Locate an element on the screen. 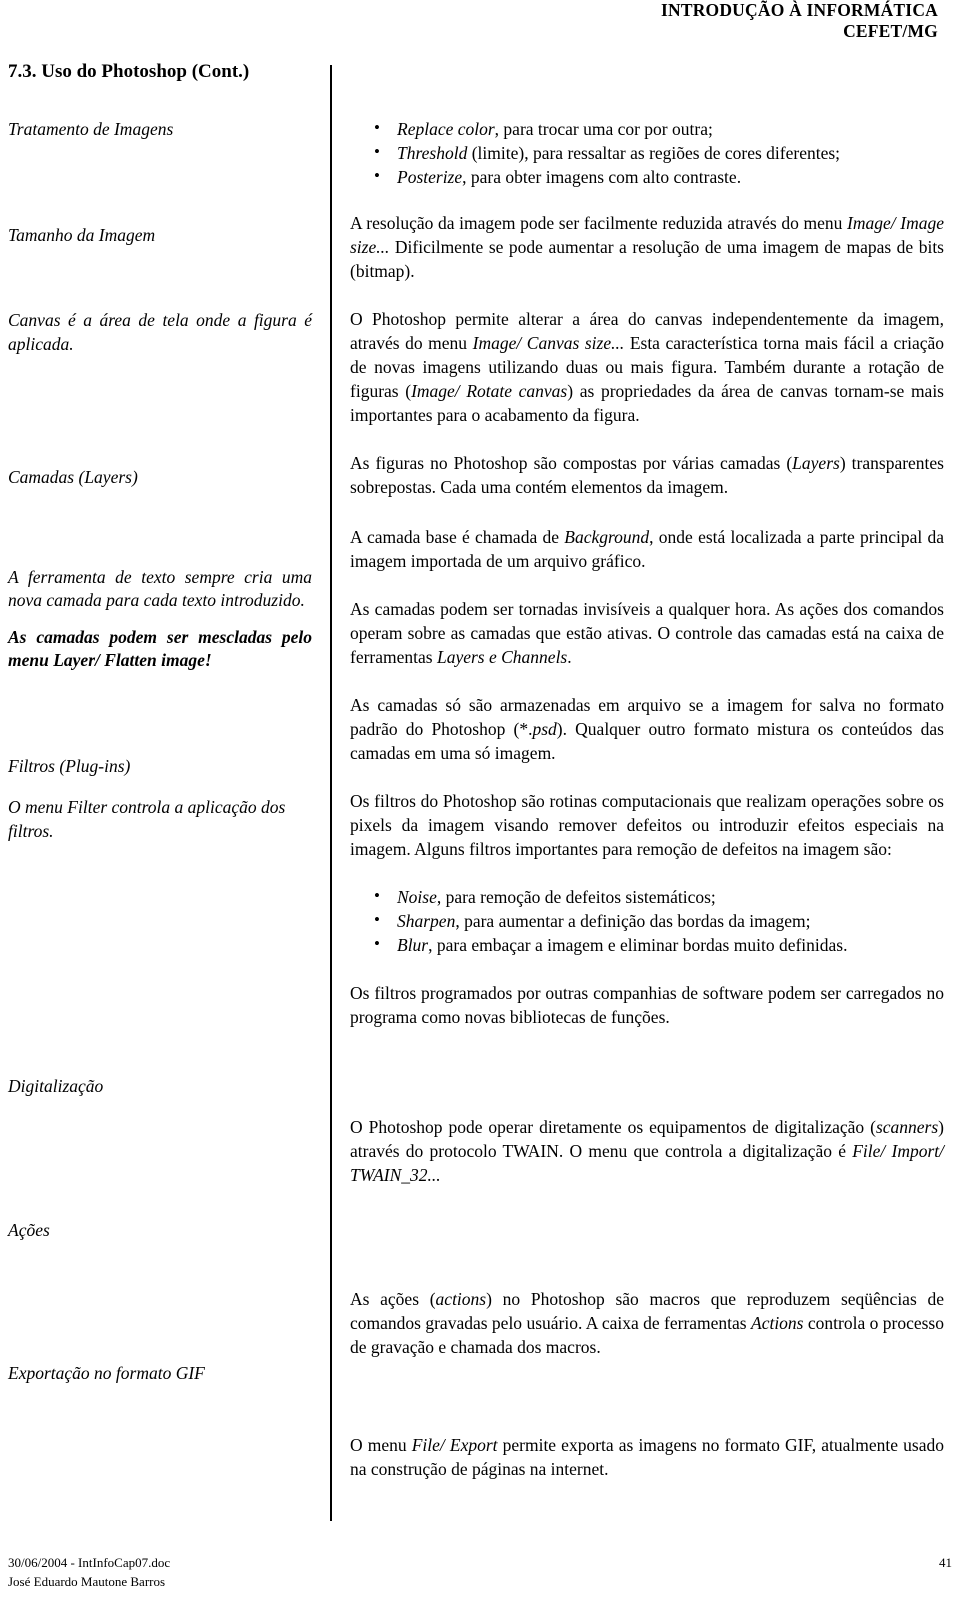 Image resolution: width=960 pixels, height=1601 pixels. term-noise: Noise is located at coordinates (417, 897).